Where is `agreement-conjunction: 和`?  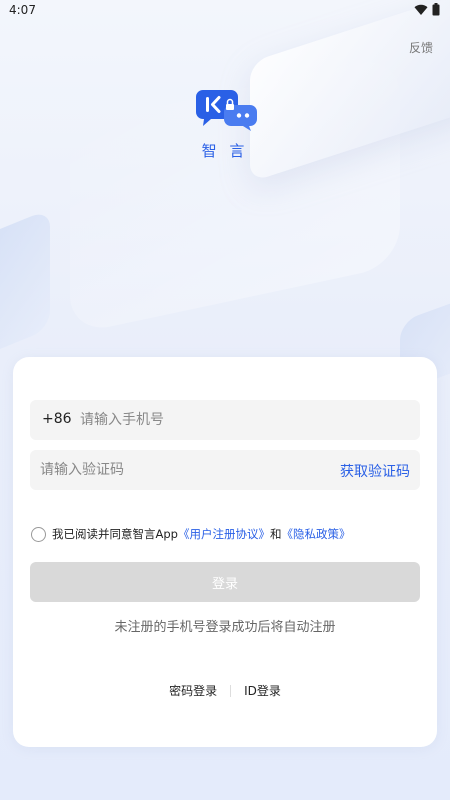
agreement-conjunction: 和 is located at coordinates (275, 533).